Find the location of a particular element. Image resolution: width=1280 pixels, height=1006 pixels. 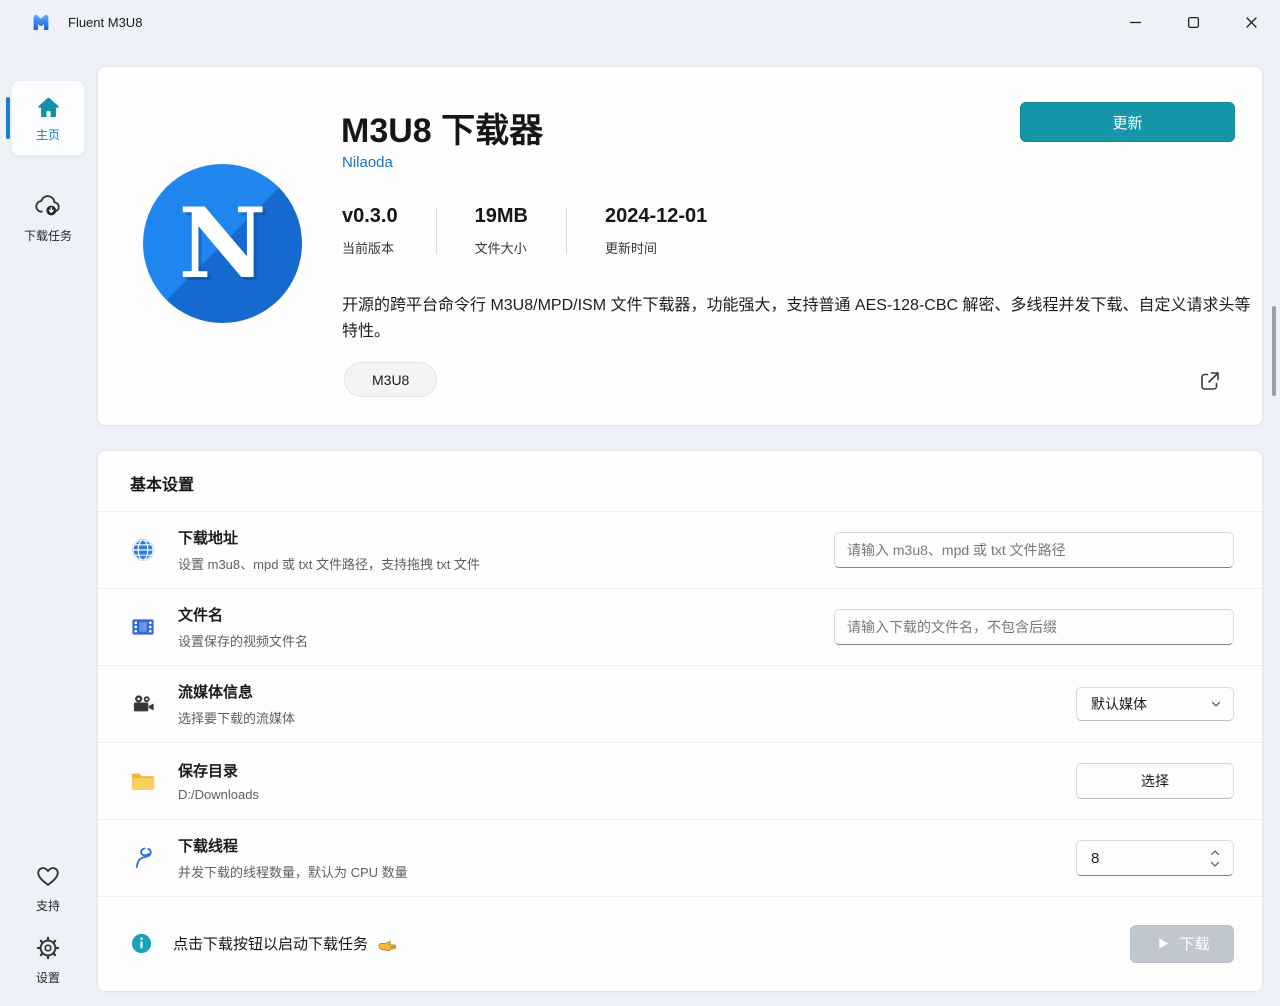

stat-updated: 2024-12-01 更新时间 is located at coordinates (656, 231).